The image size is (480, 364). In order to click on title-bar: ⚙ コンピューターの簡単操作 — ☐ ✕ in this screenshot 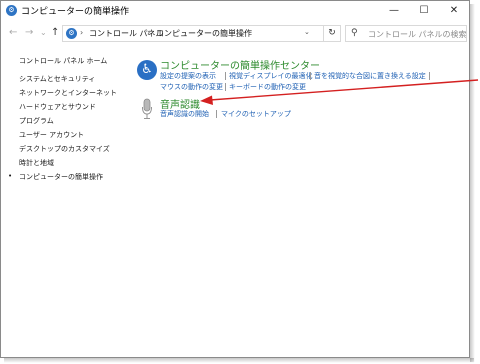, I will do `click(235, 11)`.